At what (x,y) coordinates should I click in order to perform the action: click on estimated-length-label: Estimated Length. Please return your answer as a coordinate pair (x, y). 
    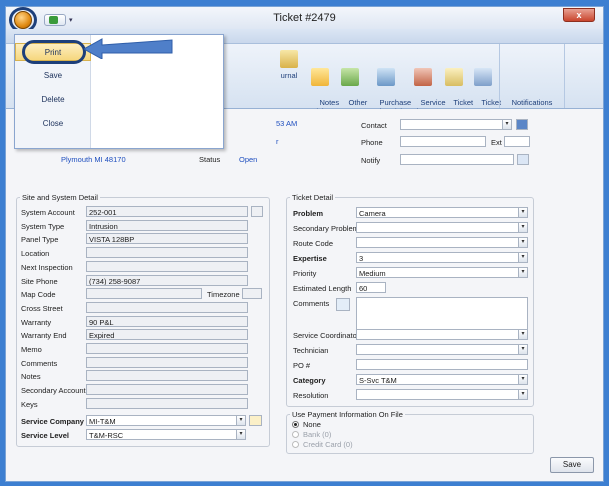
    Looking at the image, I should click on (322, 288).